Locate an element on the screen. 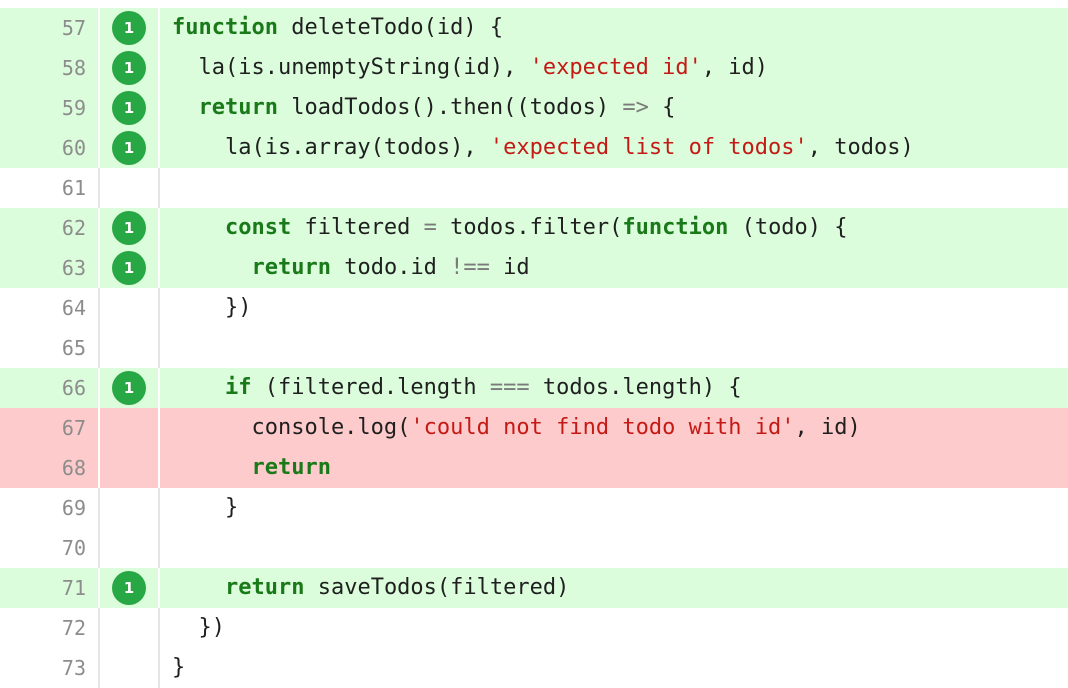 This screenshot has height=688, width=1068. source-code: if (filtered.length === todos.length) { is located at coordinates (614, 388).